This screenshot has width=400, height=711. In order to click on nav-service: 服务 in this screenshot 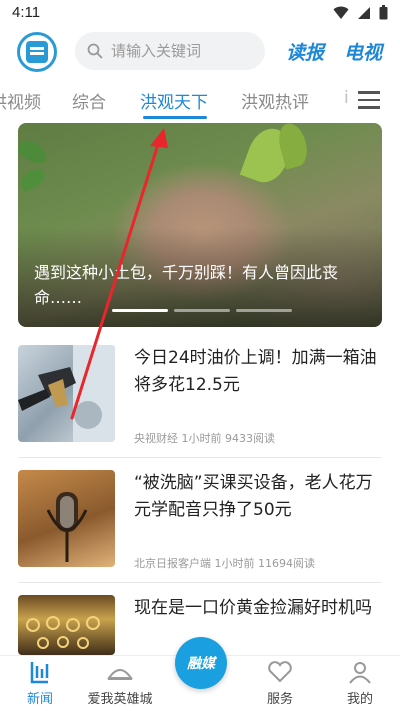, I will do `click(280, 683)`.